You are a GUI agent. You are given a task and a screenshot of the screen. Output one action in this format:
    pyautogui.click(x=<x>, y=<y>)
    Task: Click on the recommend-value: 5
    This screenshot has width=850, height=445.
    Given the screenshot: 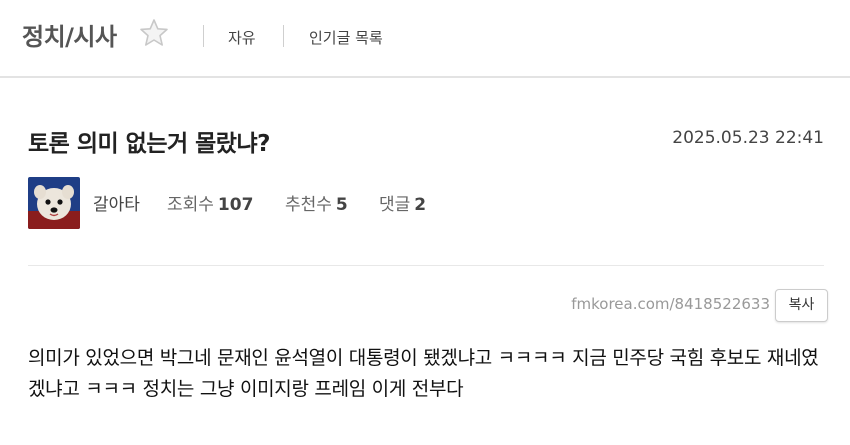 What is the action you would take?
    pyautogui.click(x=341, y=205)
    